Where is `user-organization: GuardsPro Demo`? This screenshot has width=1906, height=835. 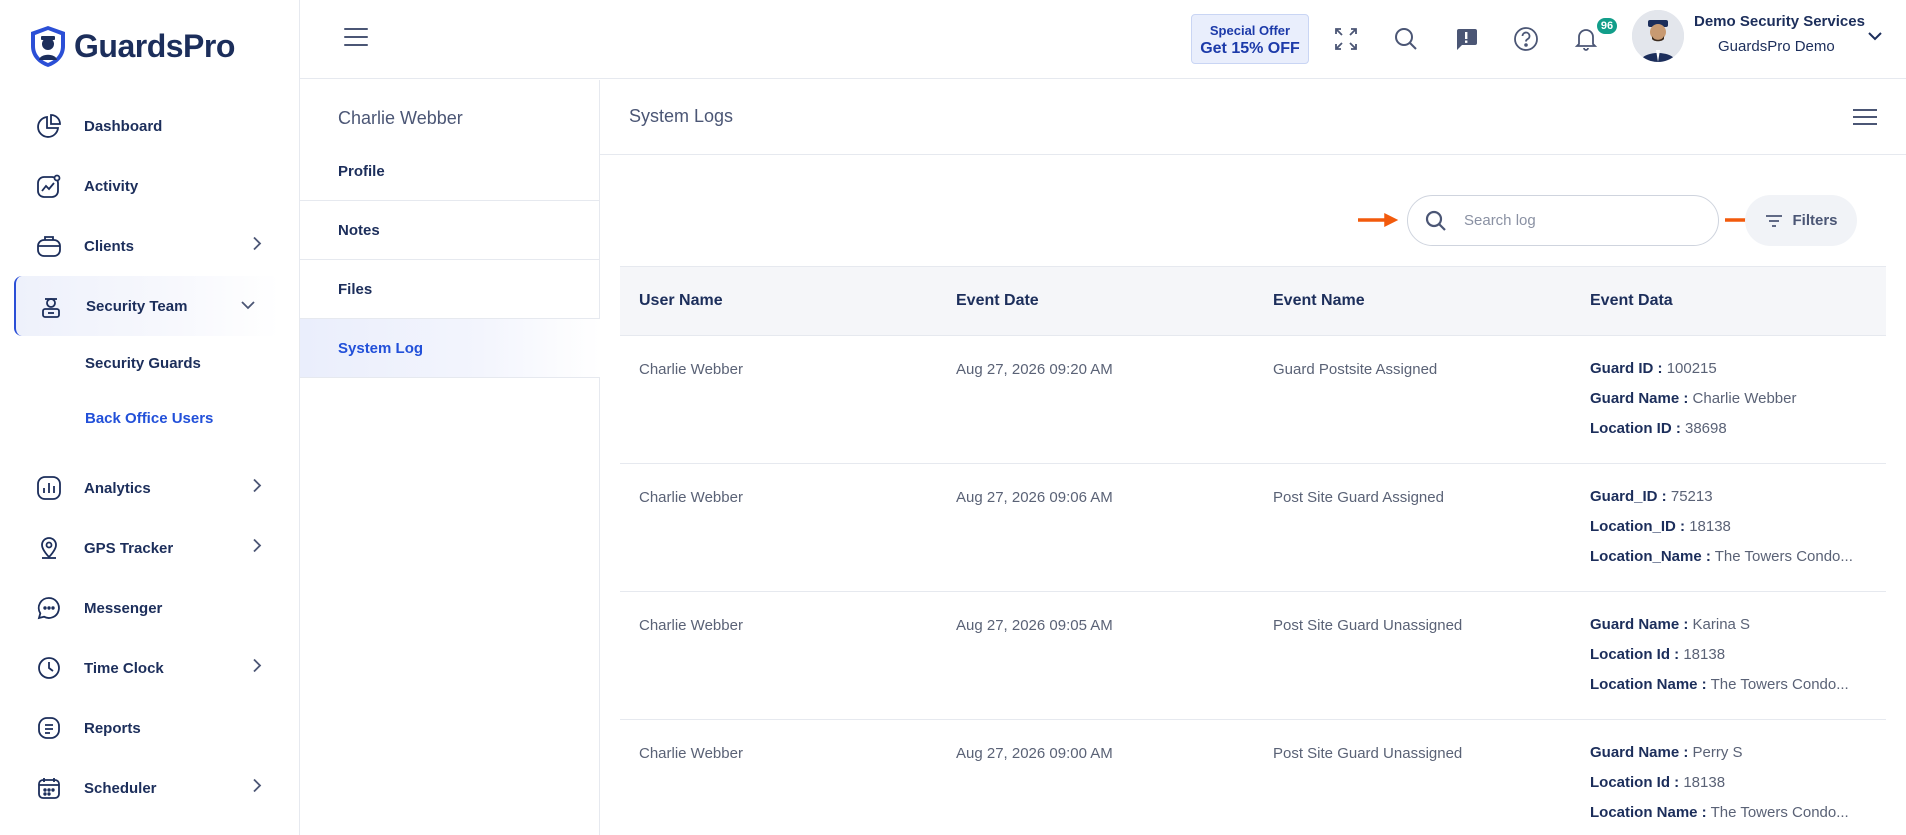 user-organization: GuardsPro Demo is located at coordinates (1776, 46).